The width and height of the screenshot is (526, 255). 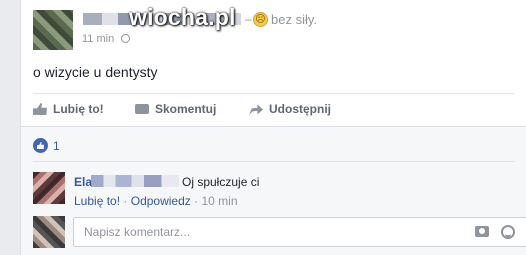 I want to click on comment-time: 10 min, so click(x=219, y=201).